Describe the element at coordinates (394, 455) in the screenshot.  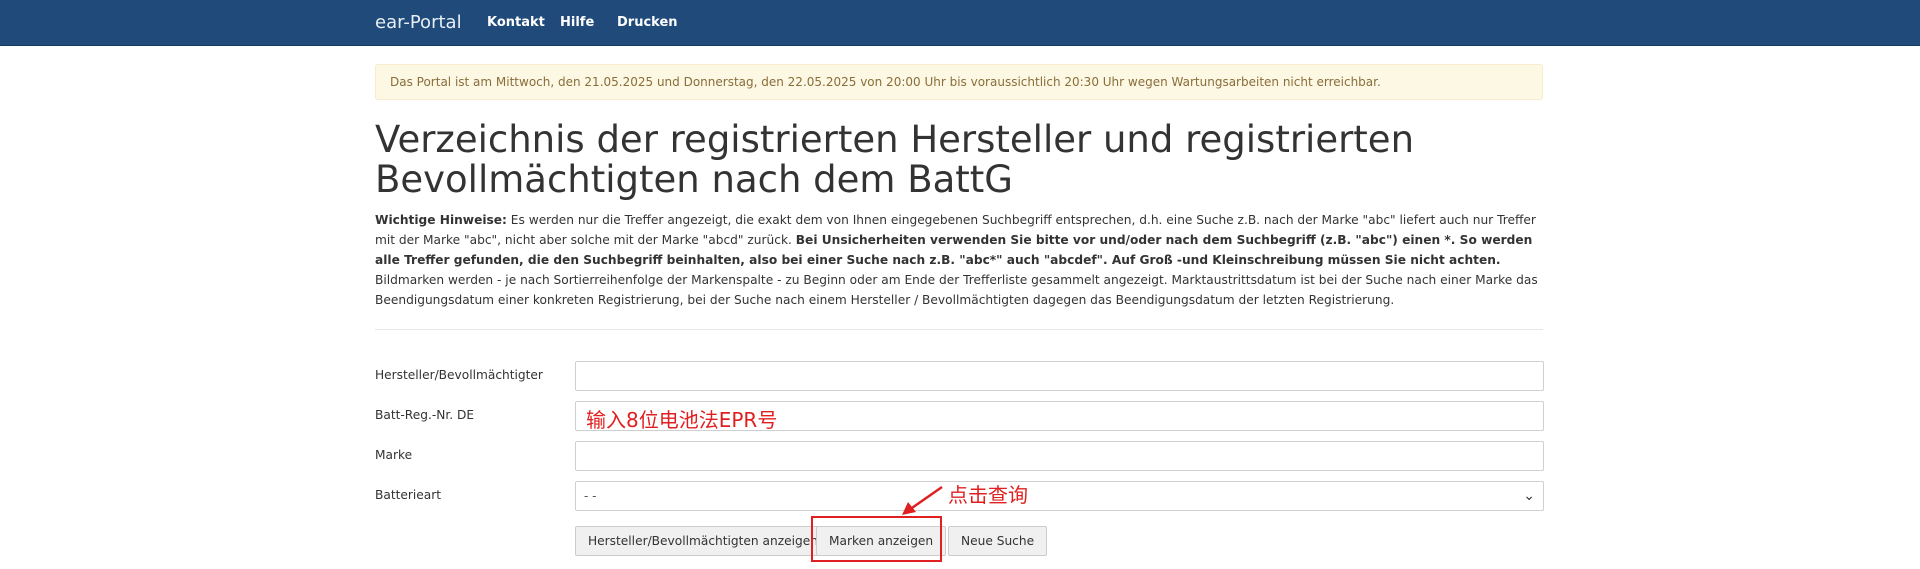
I see `label-marke: Marke` at that location.